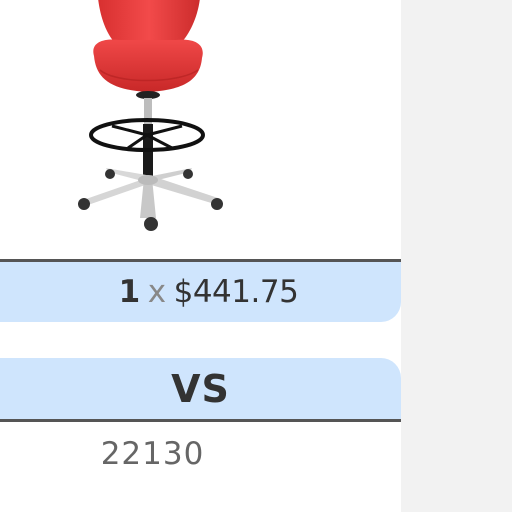 The image size is (512, 512). Describe the element at coordinates (129, 292) in the screenshot. I see `quantity-value: 1` at that location.